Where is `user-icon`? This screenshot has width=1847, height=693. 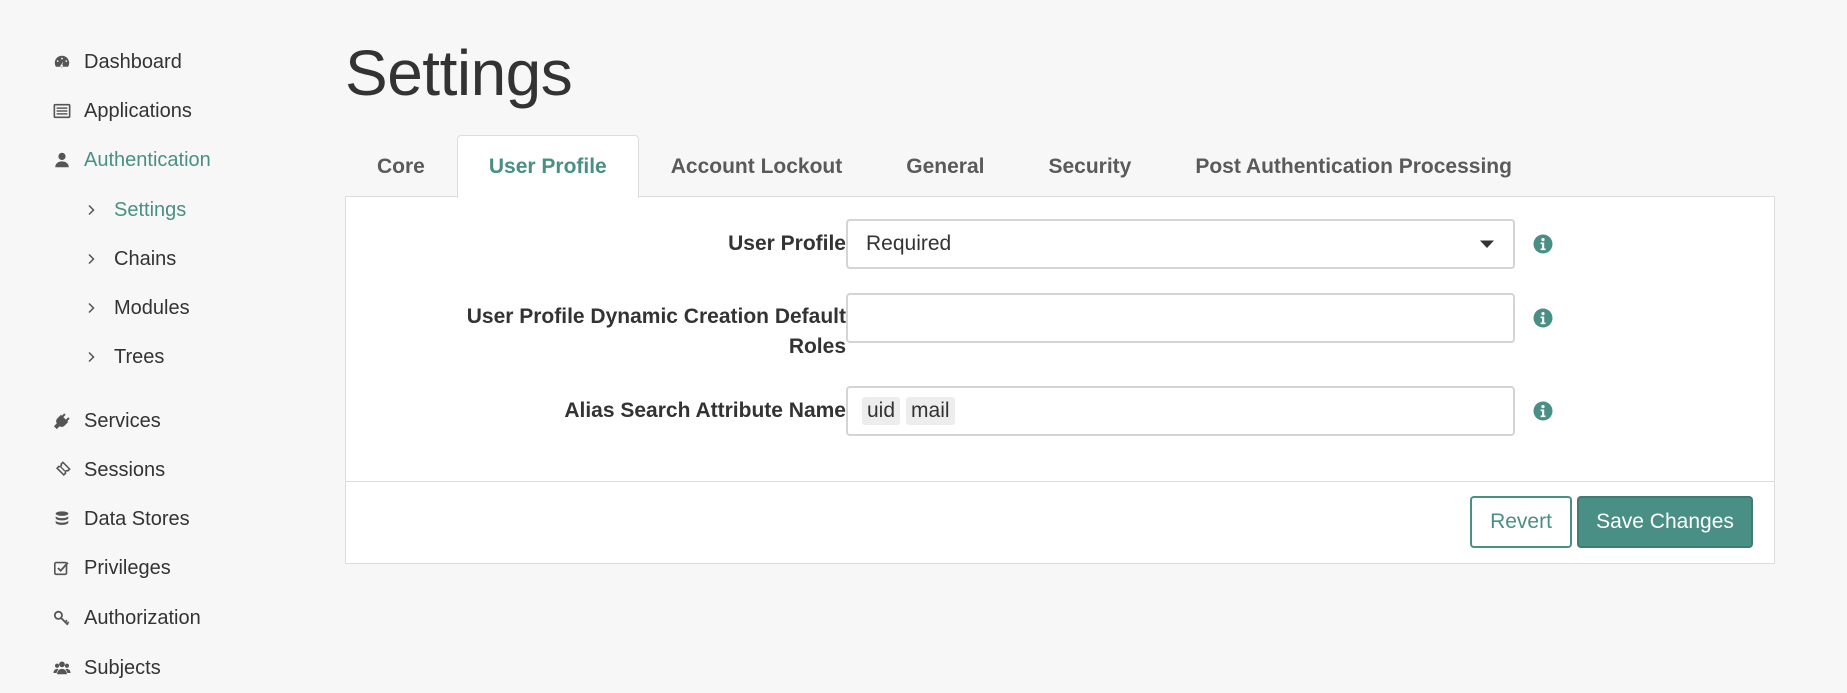
user-icon is located at coordinates (62, 160).